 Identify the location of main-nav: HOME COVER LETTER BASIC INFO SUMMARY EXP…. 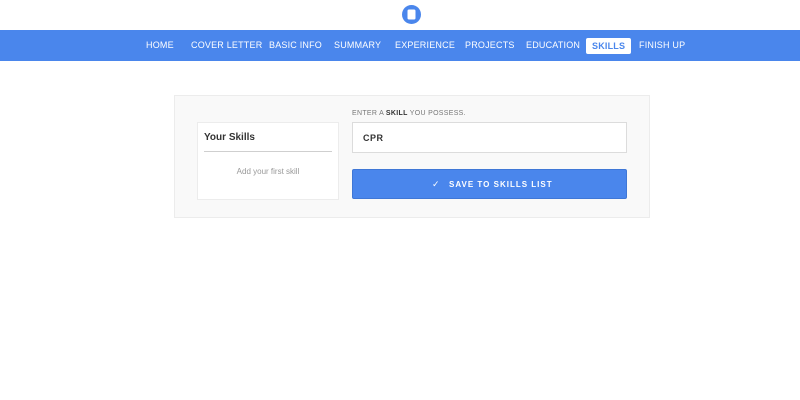
(400, 45).